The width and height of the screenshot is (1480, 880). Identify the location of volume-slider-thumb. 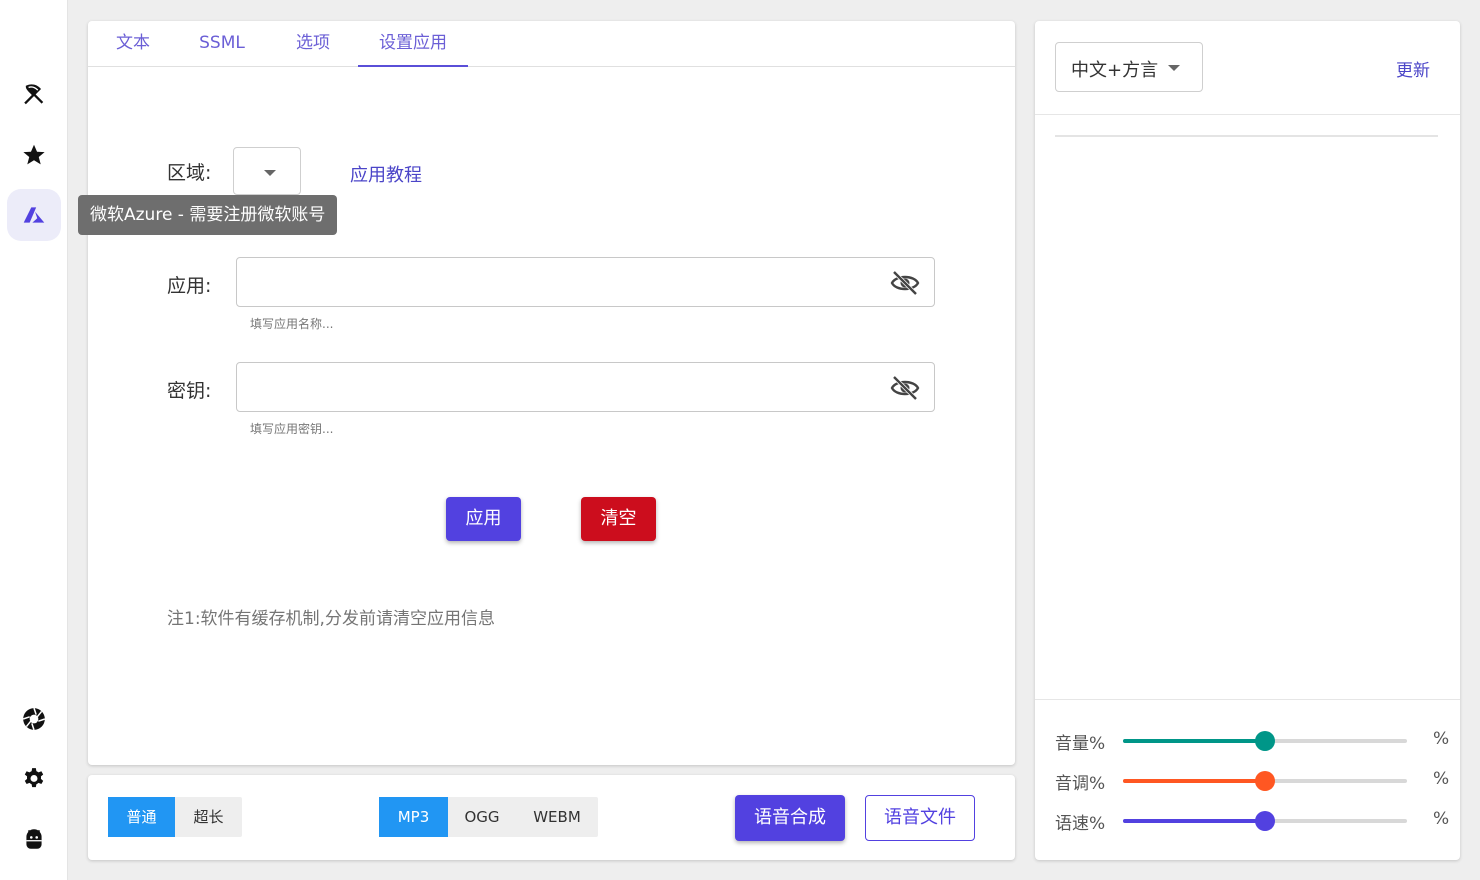
(1265, 741).